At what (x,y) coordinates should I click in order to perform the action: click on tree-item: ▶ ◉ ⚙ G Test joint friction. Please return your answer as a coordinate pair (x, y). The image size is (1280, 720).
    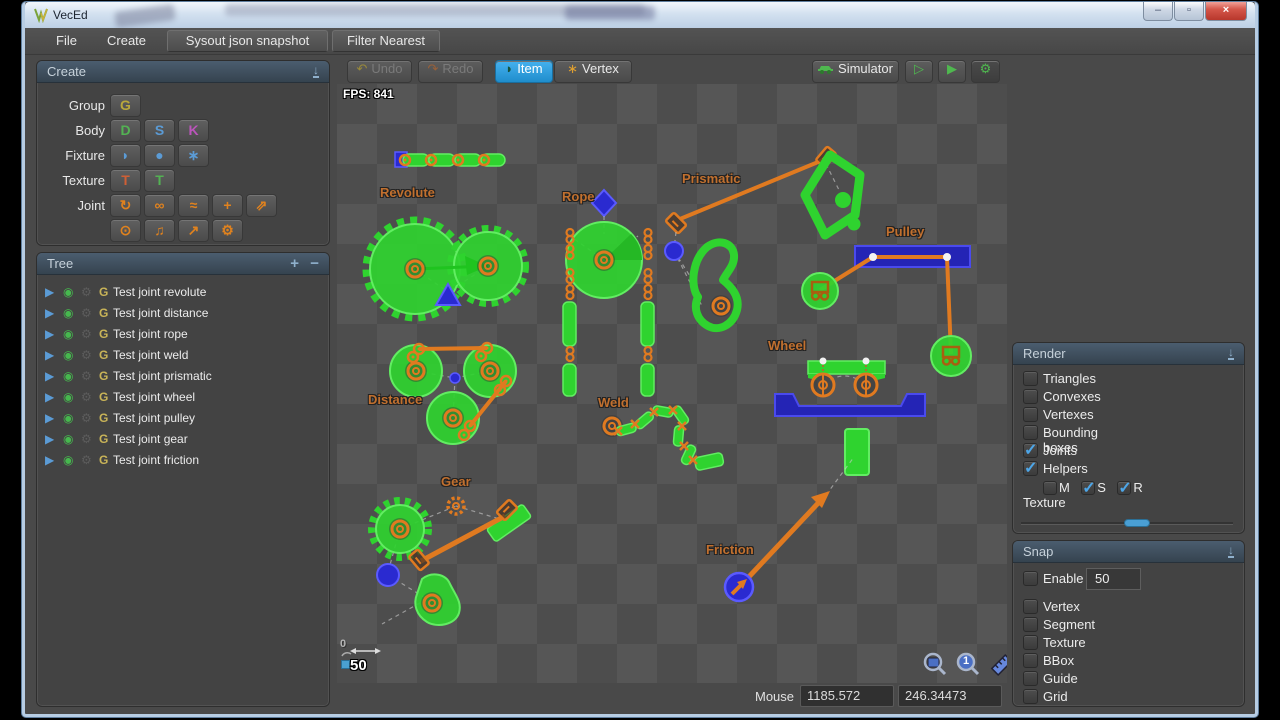
    Looking at the image, I should click on (185, 461).